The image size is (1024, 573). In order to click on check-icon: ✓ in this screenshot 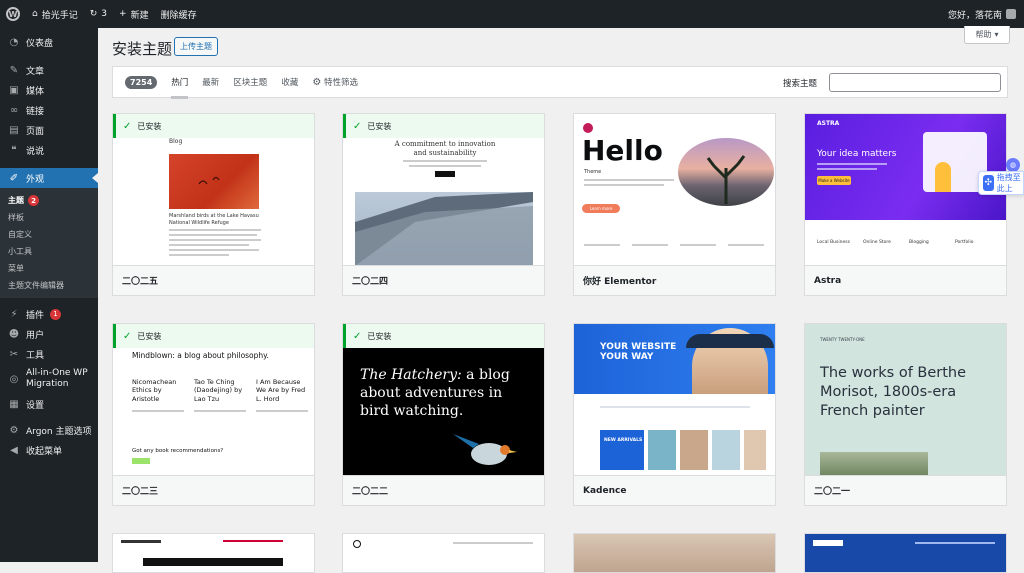, I will do `click(357, 336)`.